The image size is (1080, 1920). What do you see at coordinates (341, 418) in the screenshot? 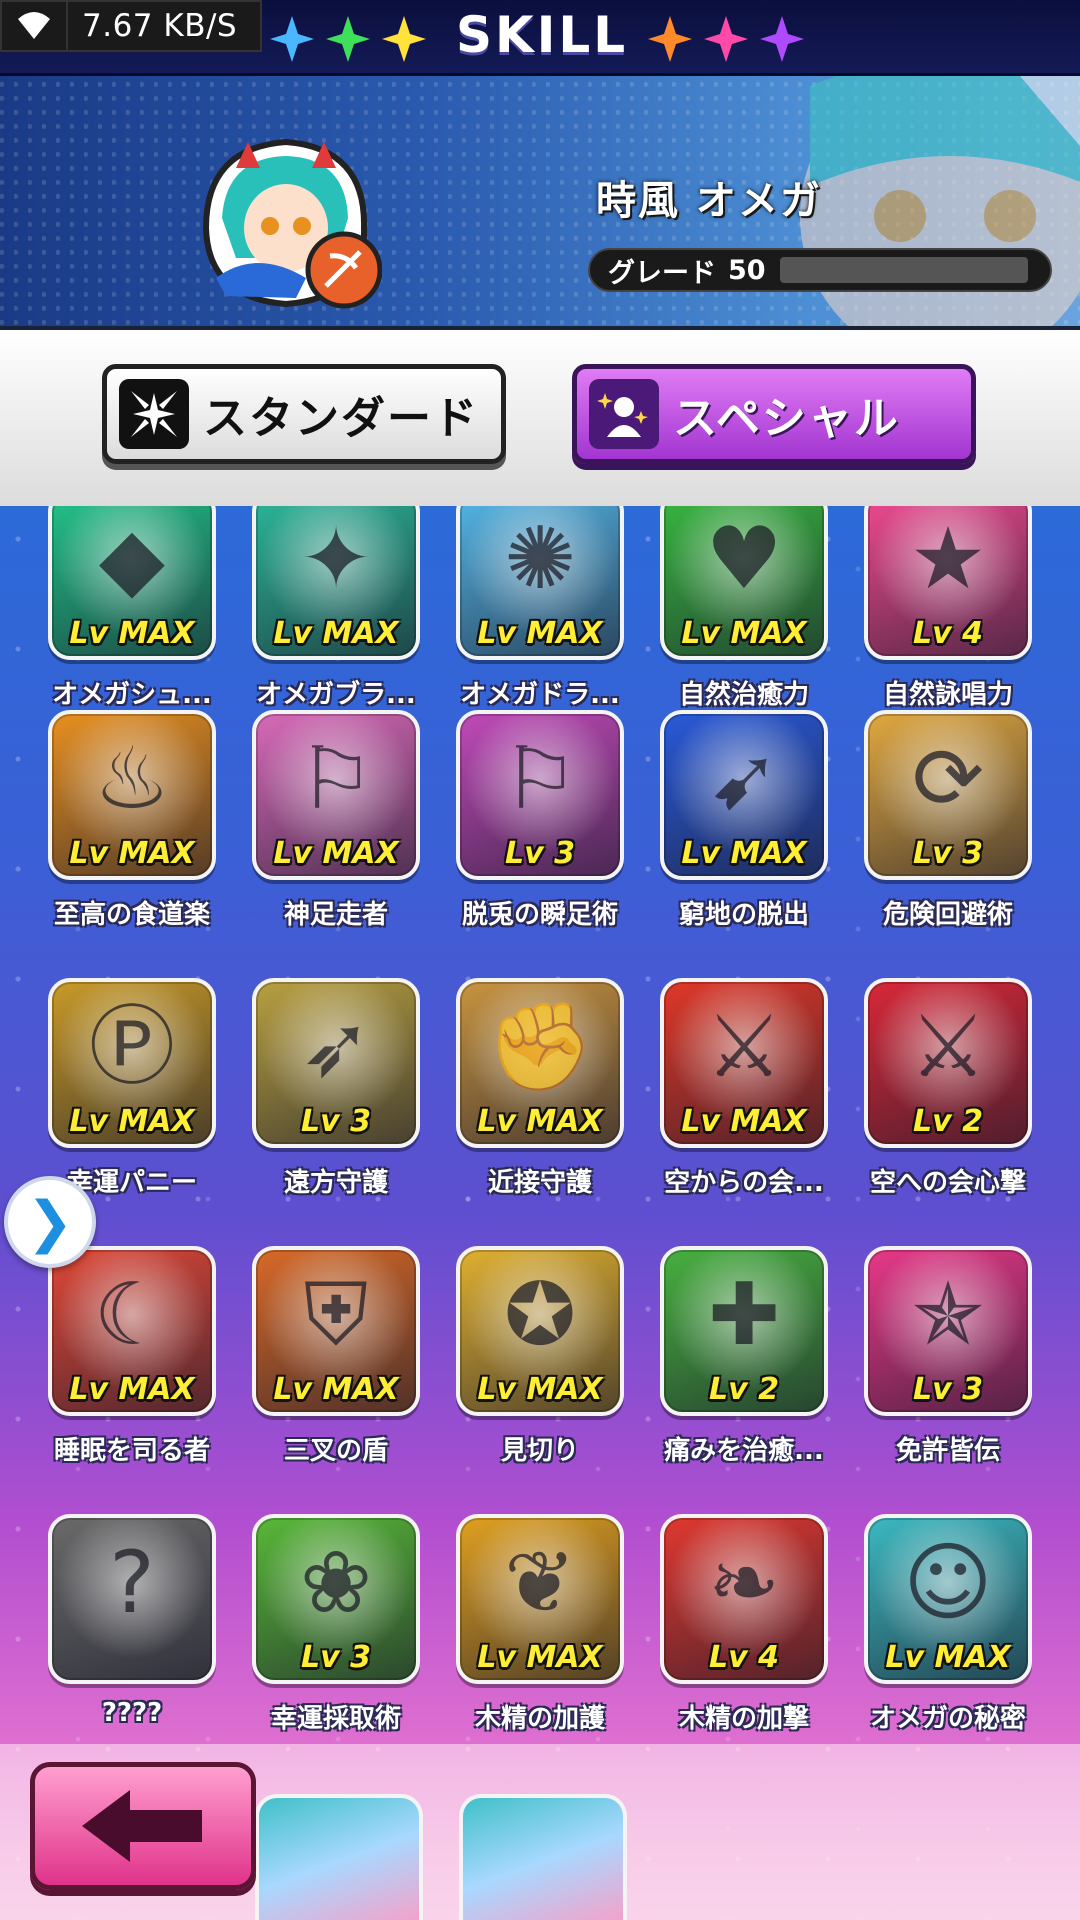
I see `tab-standard-label: スタンダード` at bounding box center [341, 418].